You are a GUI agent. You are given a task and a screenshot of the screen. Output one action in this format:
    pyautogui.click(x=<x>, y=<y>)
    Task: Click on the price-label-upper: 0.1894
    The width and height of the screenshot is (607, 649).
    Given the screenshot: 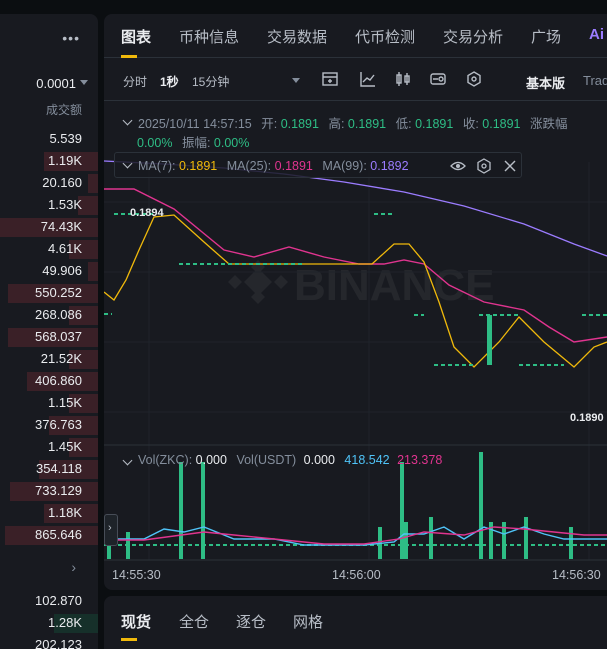 What is the action you would take?
    pyautogui.click(x=147, y=213)
    